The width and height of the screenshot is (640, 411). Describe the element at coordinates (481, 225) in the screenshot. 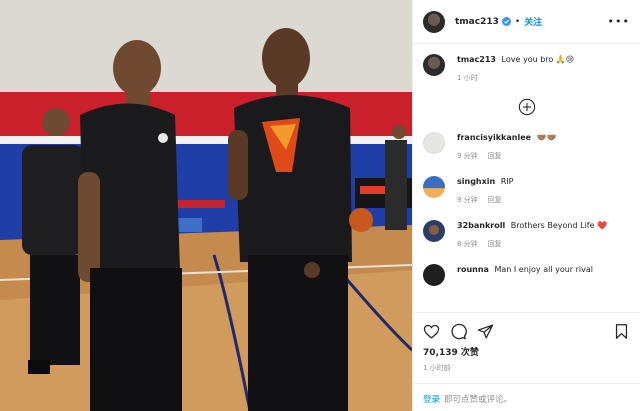

I see `comment-username: 32bankroll` at that location.